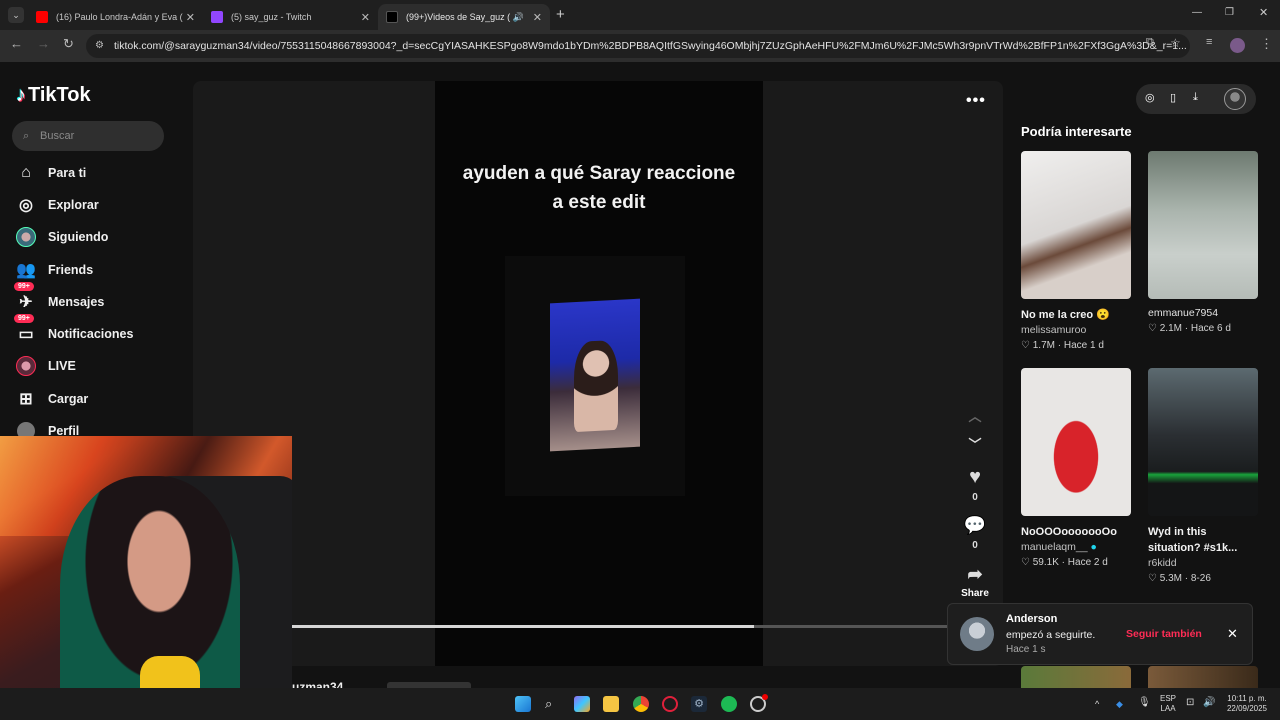 The width and height of the screenshot is (1280, 720). Describe the element at coordinates (1097, 704) in the screenshot. I see `tray-overflow-icon: ^` at that location.